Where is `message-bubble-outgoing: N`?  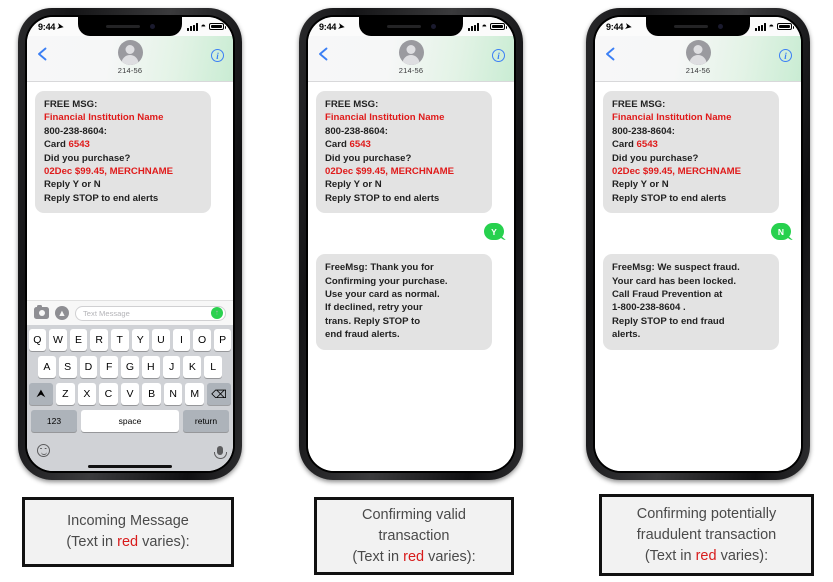 message-bubble-outgoing: N is located at coordinates (780, 232).